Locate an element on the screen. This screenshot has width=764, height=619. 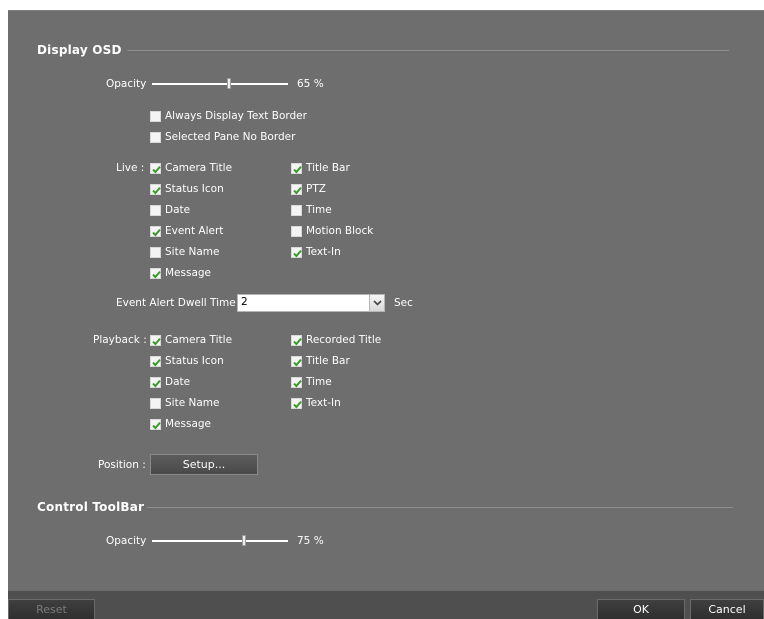
display-osd-title: Display OSD is located at coordinates (79, 50).